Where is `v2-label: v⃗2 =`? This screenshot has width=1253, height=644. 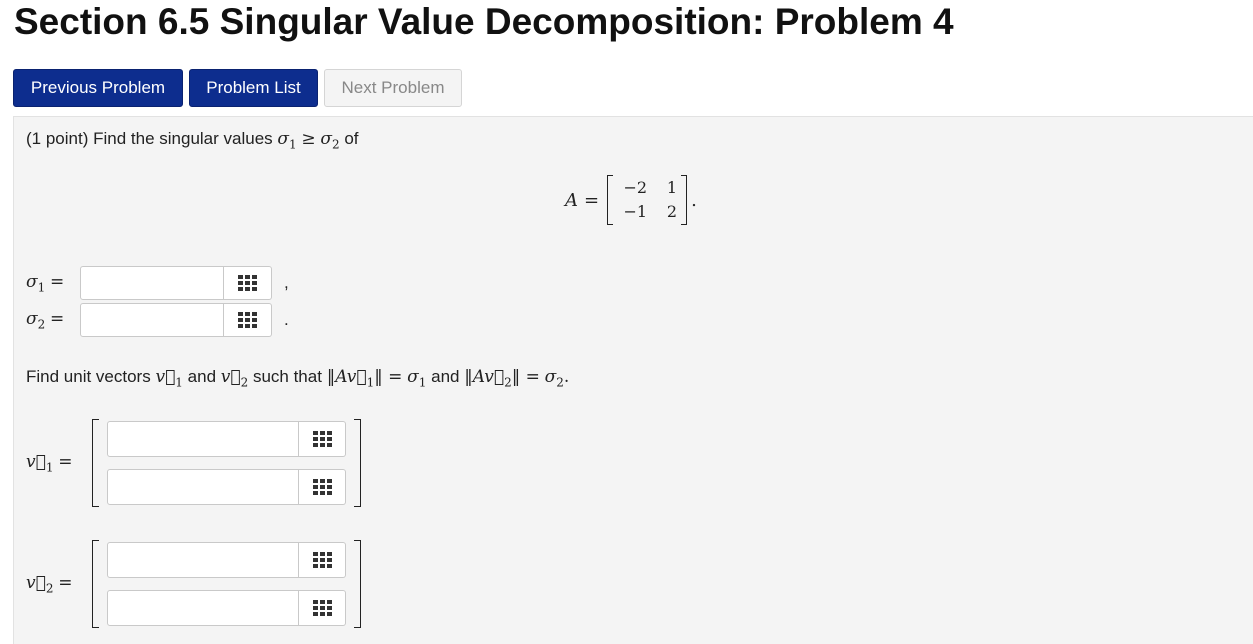
v2-label: v⃗2 = is located at coordinates (49, 584).